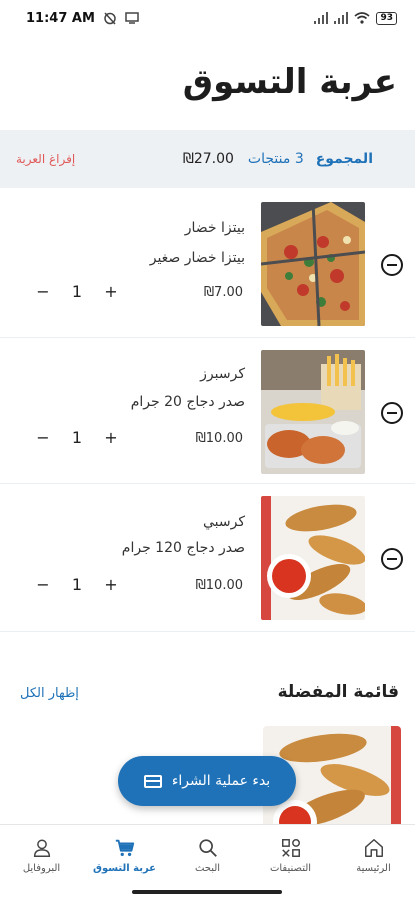 Image resolution: width=415 pixels, height=900 pixels. Describe the element at coordinates (275, 159) in the screenshot. I see `summary-count: 3 منتجات` at that location.